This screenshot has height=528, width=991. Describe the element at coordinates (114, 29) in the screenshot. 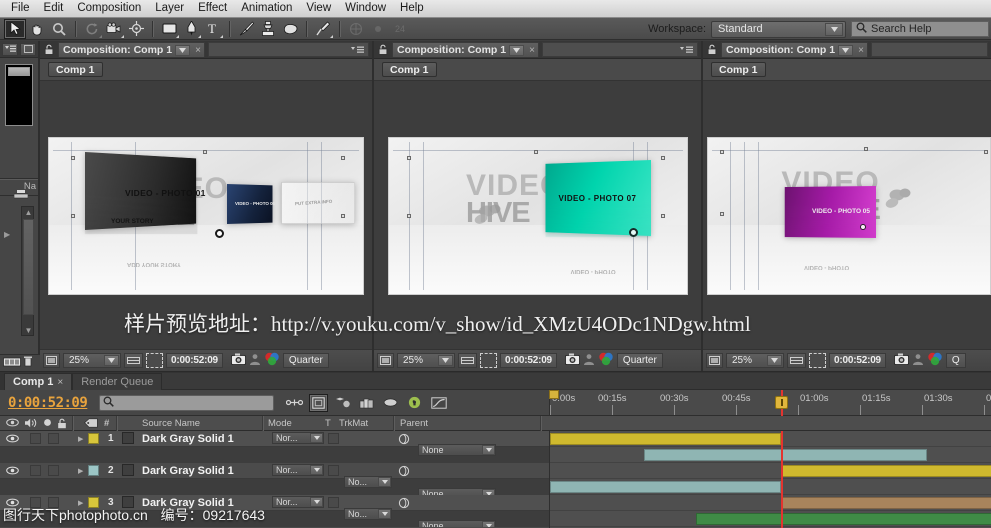

I see `camera-orbit-tool` at that location.